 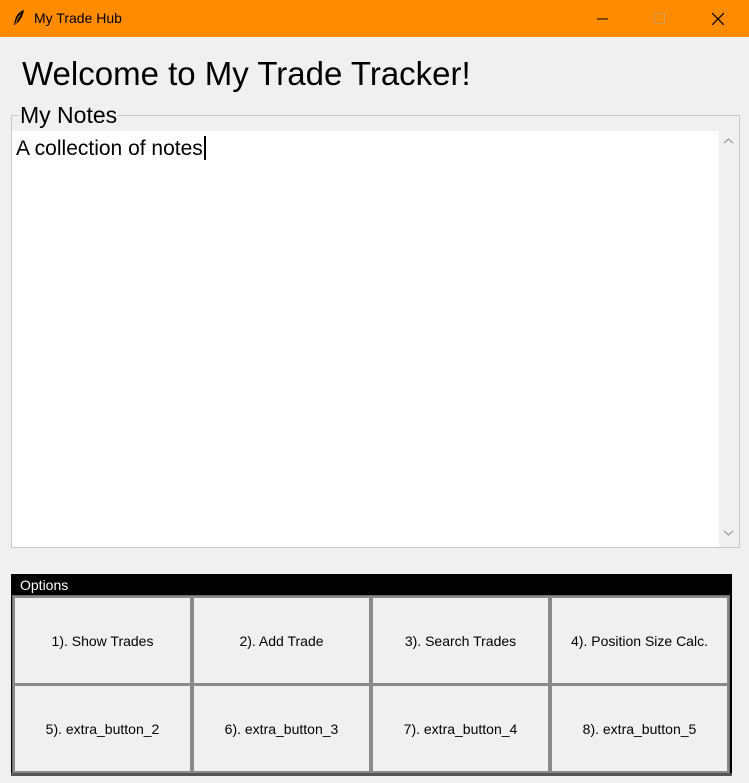 I want to click on notes-text: A collection of notes, so click(x=109, y=148).